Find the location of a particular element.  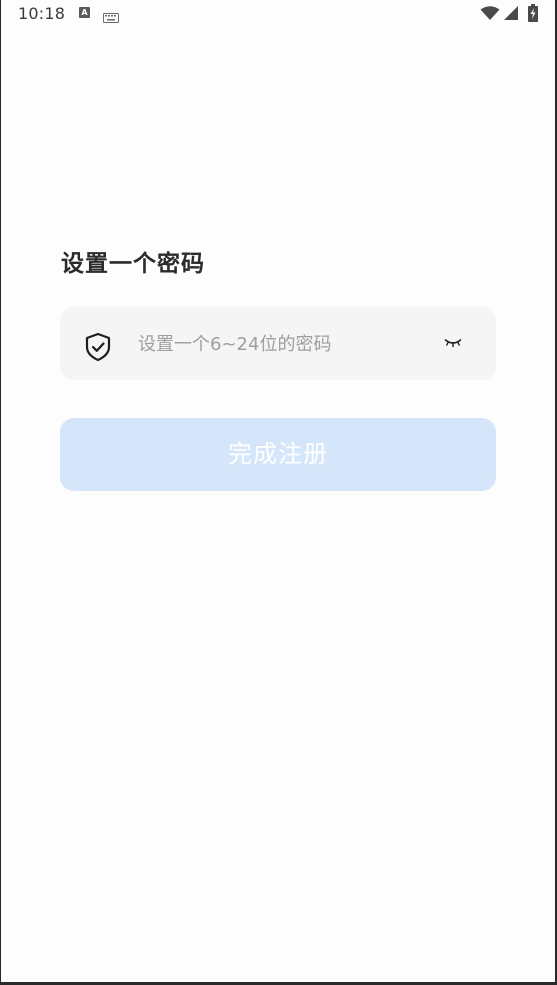

a-notification-icon: A is located at coordinates (84, 12).